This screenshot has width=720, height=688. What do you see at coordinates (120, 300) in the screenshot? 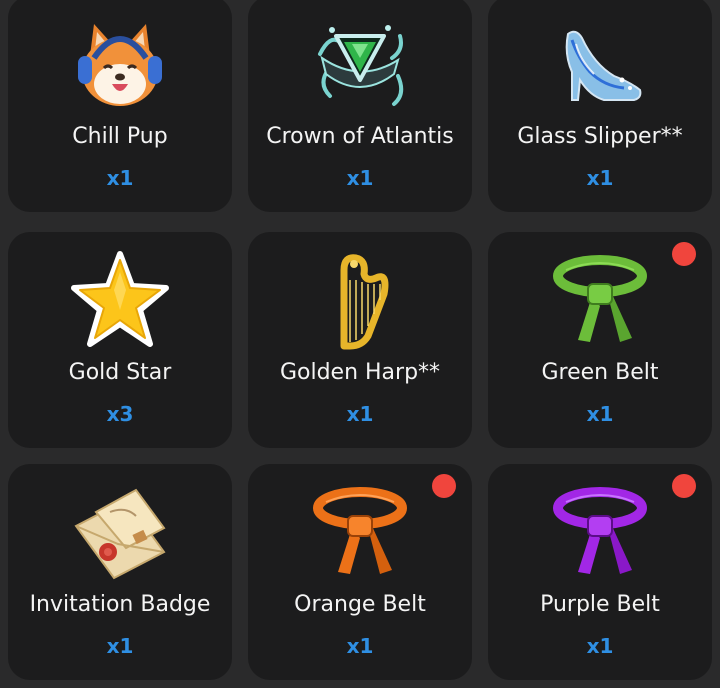
I see `gold-star-icon` at bounding box center [120, 300].